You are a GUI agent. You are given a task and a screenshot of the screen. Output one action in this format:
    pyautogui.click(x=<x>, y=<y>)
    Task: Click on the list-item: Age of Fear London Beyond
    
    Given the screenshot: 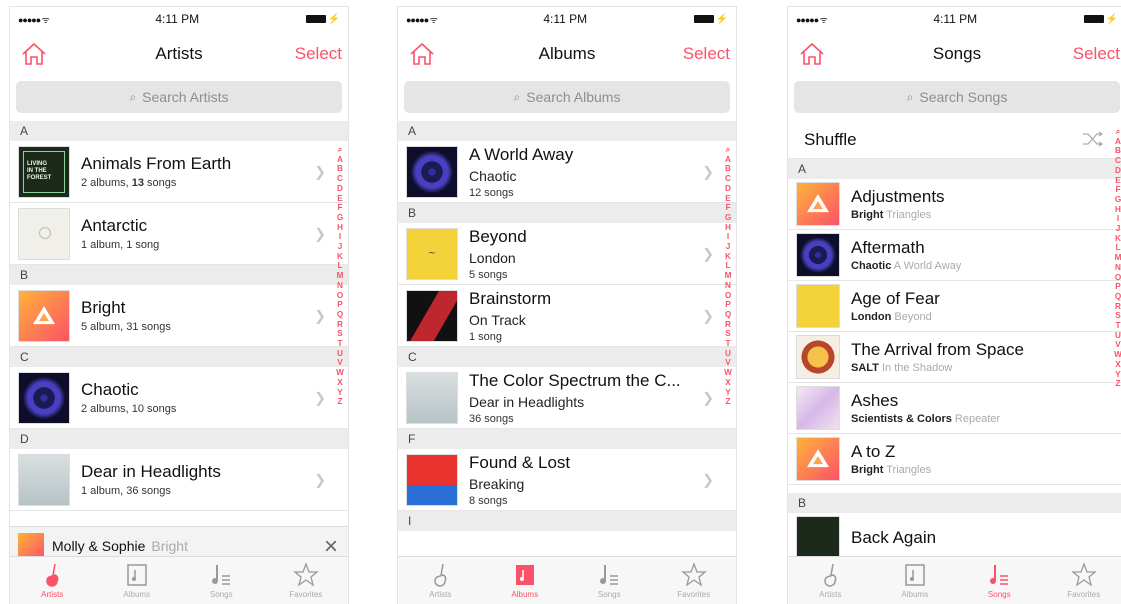 What is the action you would take?
    pyautogui.click(x=954, y=306)
    